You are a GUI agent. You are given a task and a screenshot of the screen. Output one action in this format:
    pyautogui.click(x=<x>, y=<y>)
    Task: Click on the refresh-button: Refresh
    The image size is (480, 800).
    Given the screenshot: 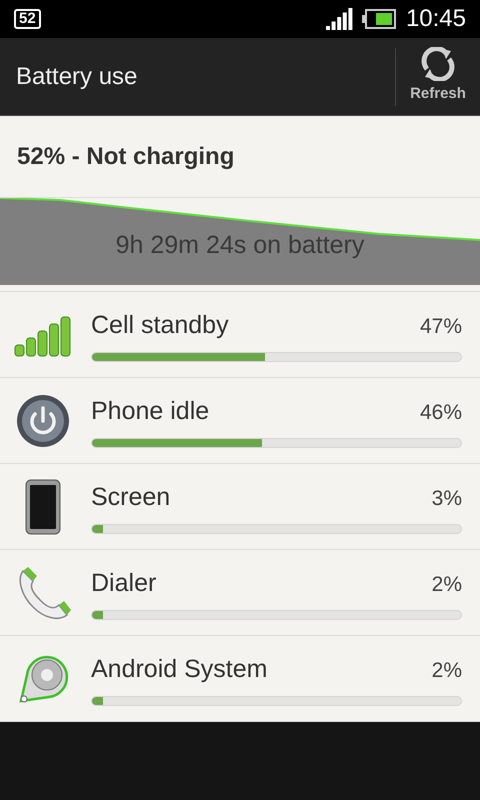 What is the action you would take?
    pyautogui.click(x=438, y=76)
    